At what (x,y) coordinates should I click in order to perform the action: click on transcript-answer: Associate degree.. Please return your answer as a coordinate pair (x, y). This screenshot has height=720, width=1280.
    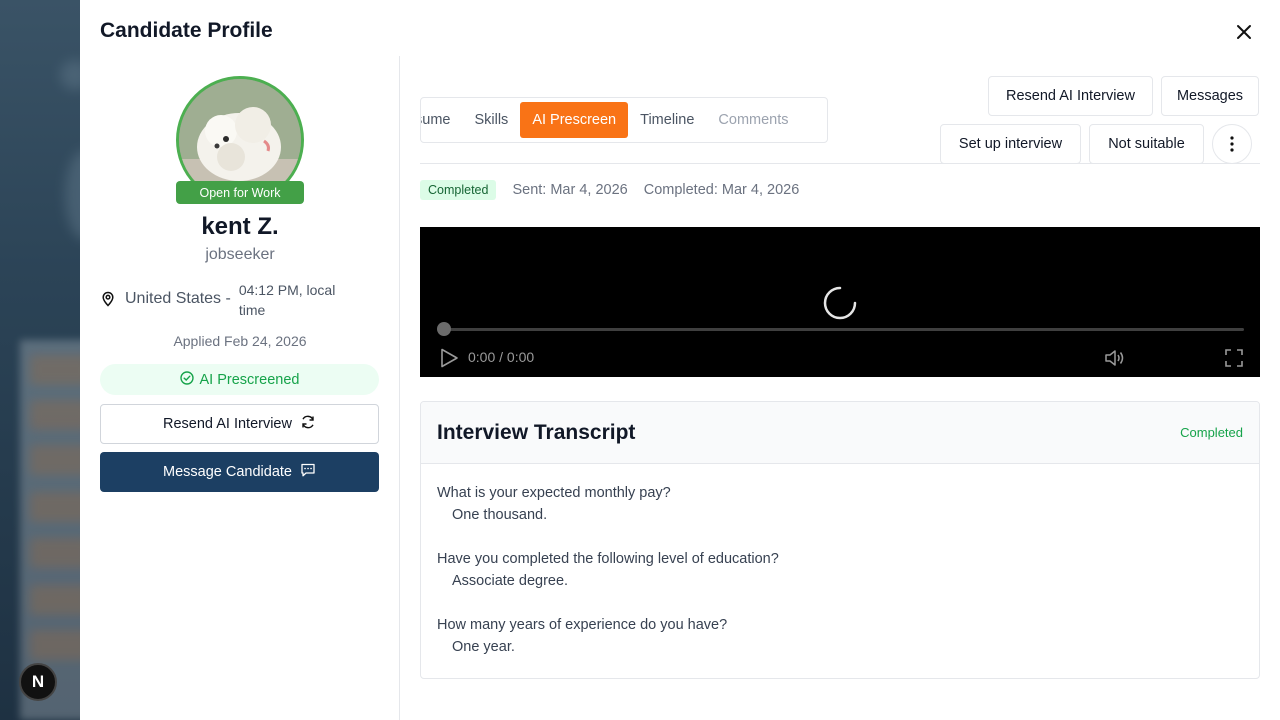
    Looking at the image, I should click on (510, 581).